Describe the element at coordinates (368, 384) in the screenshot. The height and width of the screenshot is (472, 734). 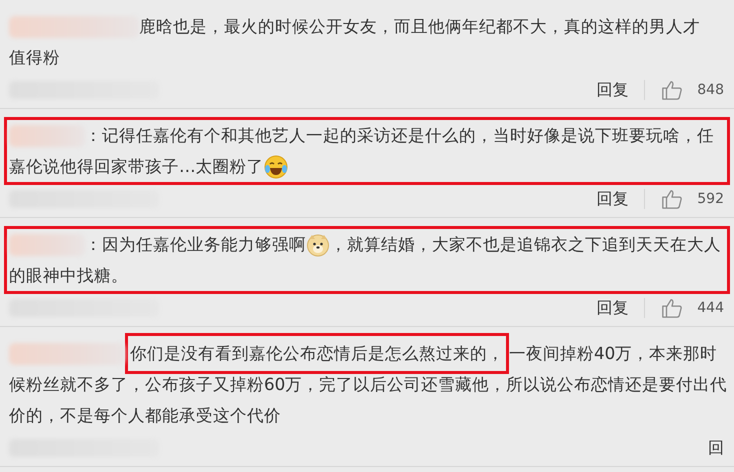
I see `comment-text: 候粉丝就不多了，公布孩子又掉粉60万，完了以后公司还雪藏他，所以说公布恋情还是要付出代` at that location.